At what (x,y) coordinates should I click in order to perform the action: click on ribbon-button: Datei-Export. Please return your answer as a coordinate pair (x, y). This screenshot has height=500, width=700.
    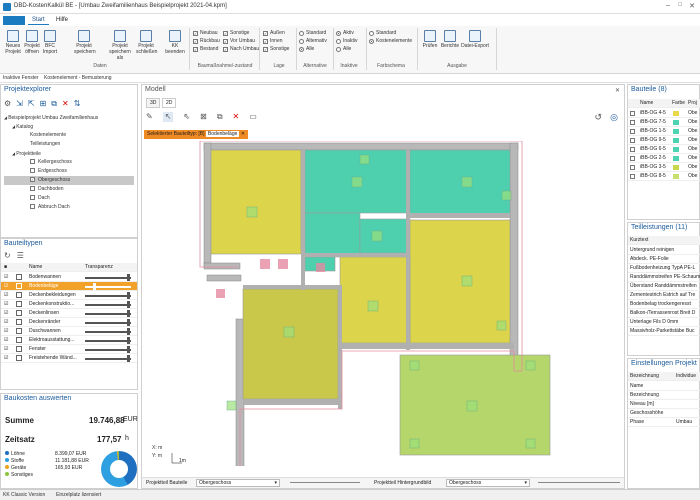
    Looking at the image, I should click on (475, 39).